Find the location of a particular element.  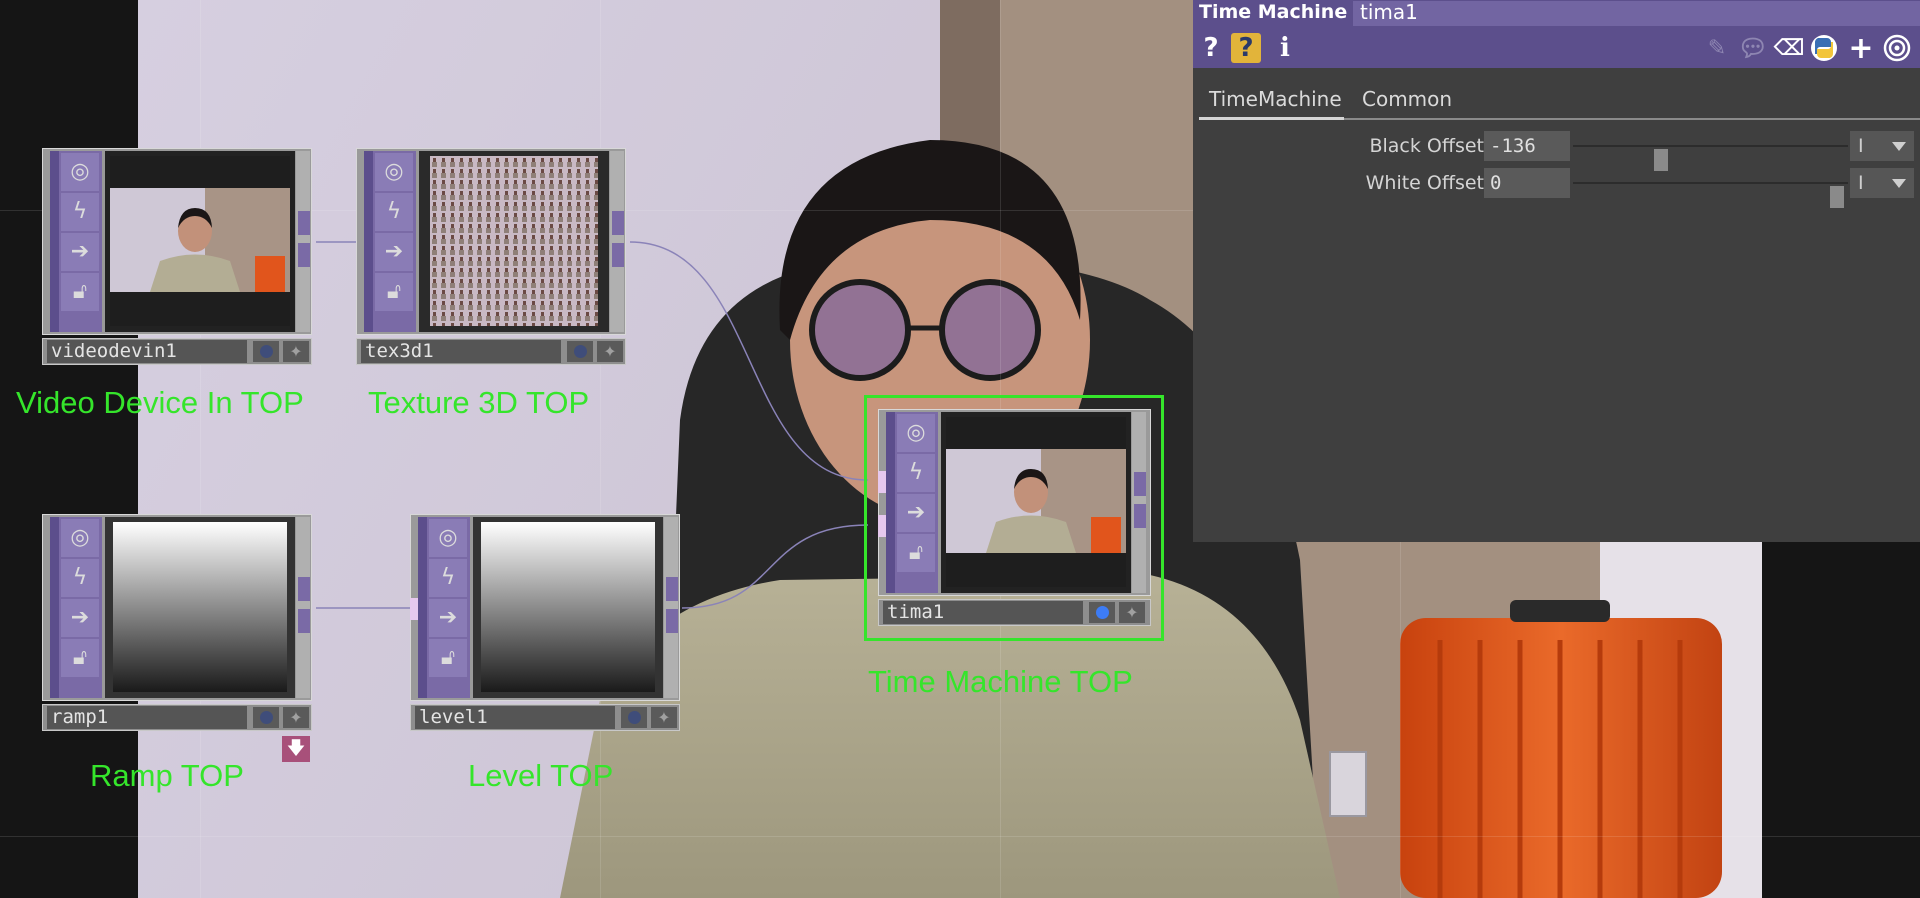

param-value-field: -136 is located at coordinates (1527, 146).